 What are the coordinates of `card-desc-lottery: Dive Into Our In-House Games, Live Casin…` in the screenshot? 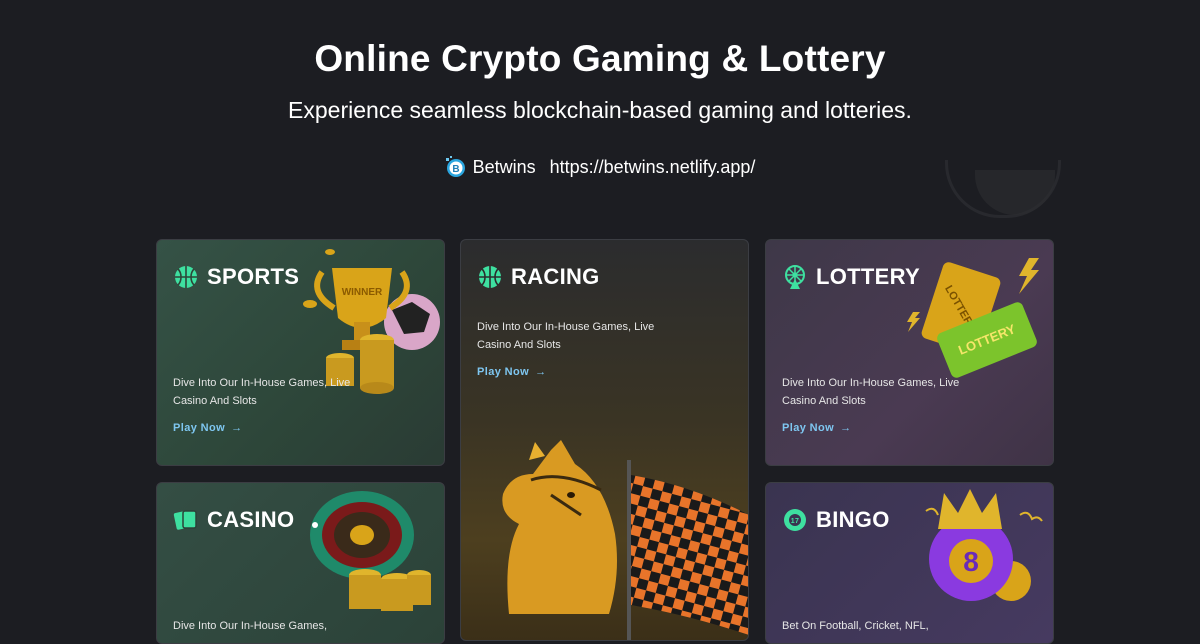 It's located at (871, 392).